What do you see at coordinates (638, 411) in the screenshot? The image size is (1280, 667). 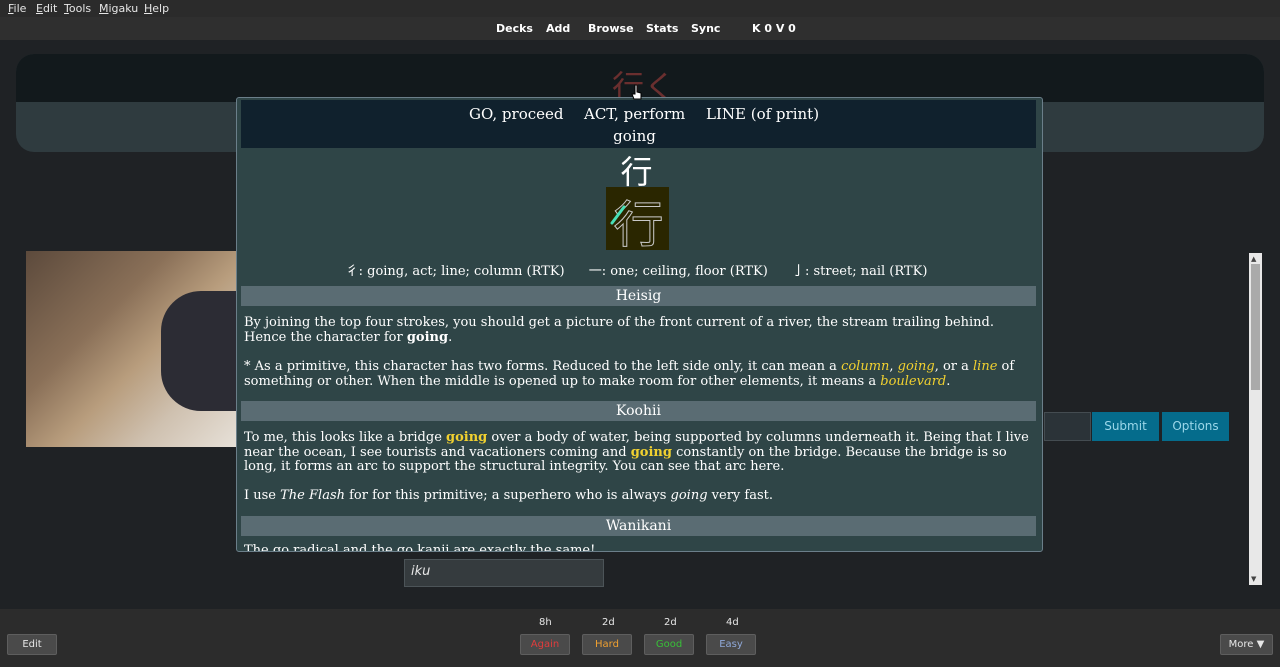 I see `koohii-header: Koohii` at bounding box center [638, 411].